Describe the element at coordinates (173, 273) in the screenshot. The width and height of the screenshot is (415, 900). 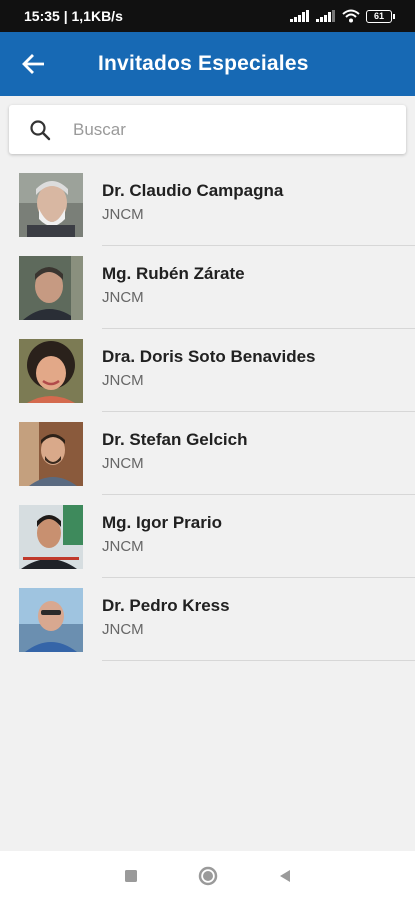
I see `guest-name: Mg. Rubén Zárate` at that location.